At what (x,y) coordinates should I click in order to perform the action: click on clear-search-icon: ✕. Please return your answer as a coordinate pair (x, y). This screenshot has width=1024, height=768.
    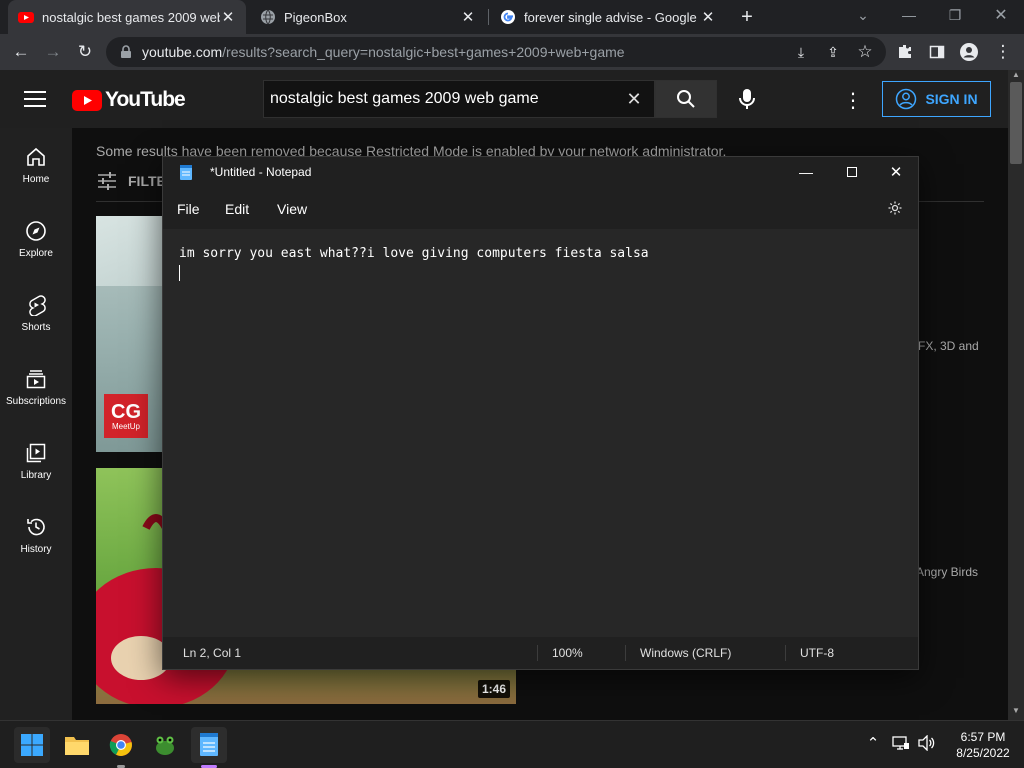
    Looking at the image, I should click on (634, 99).